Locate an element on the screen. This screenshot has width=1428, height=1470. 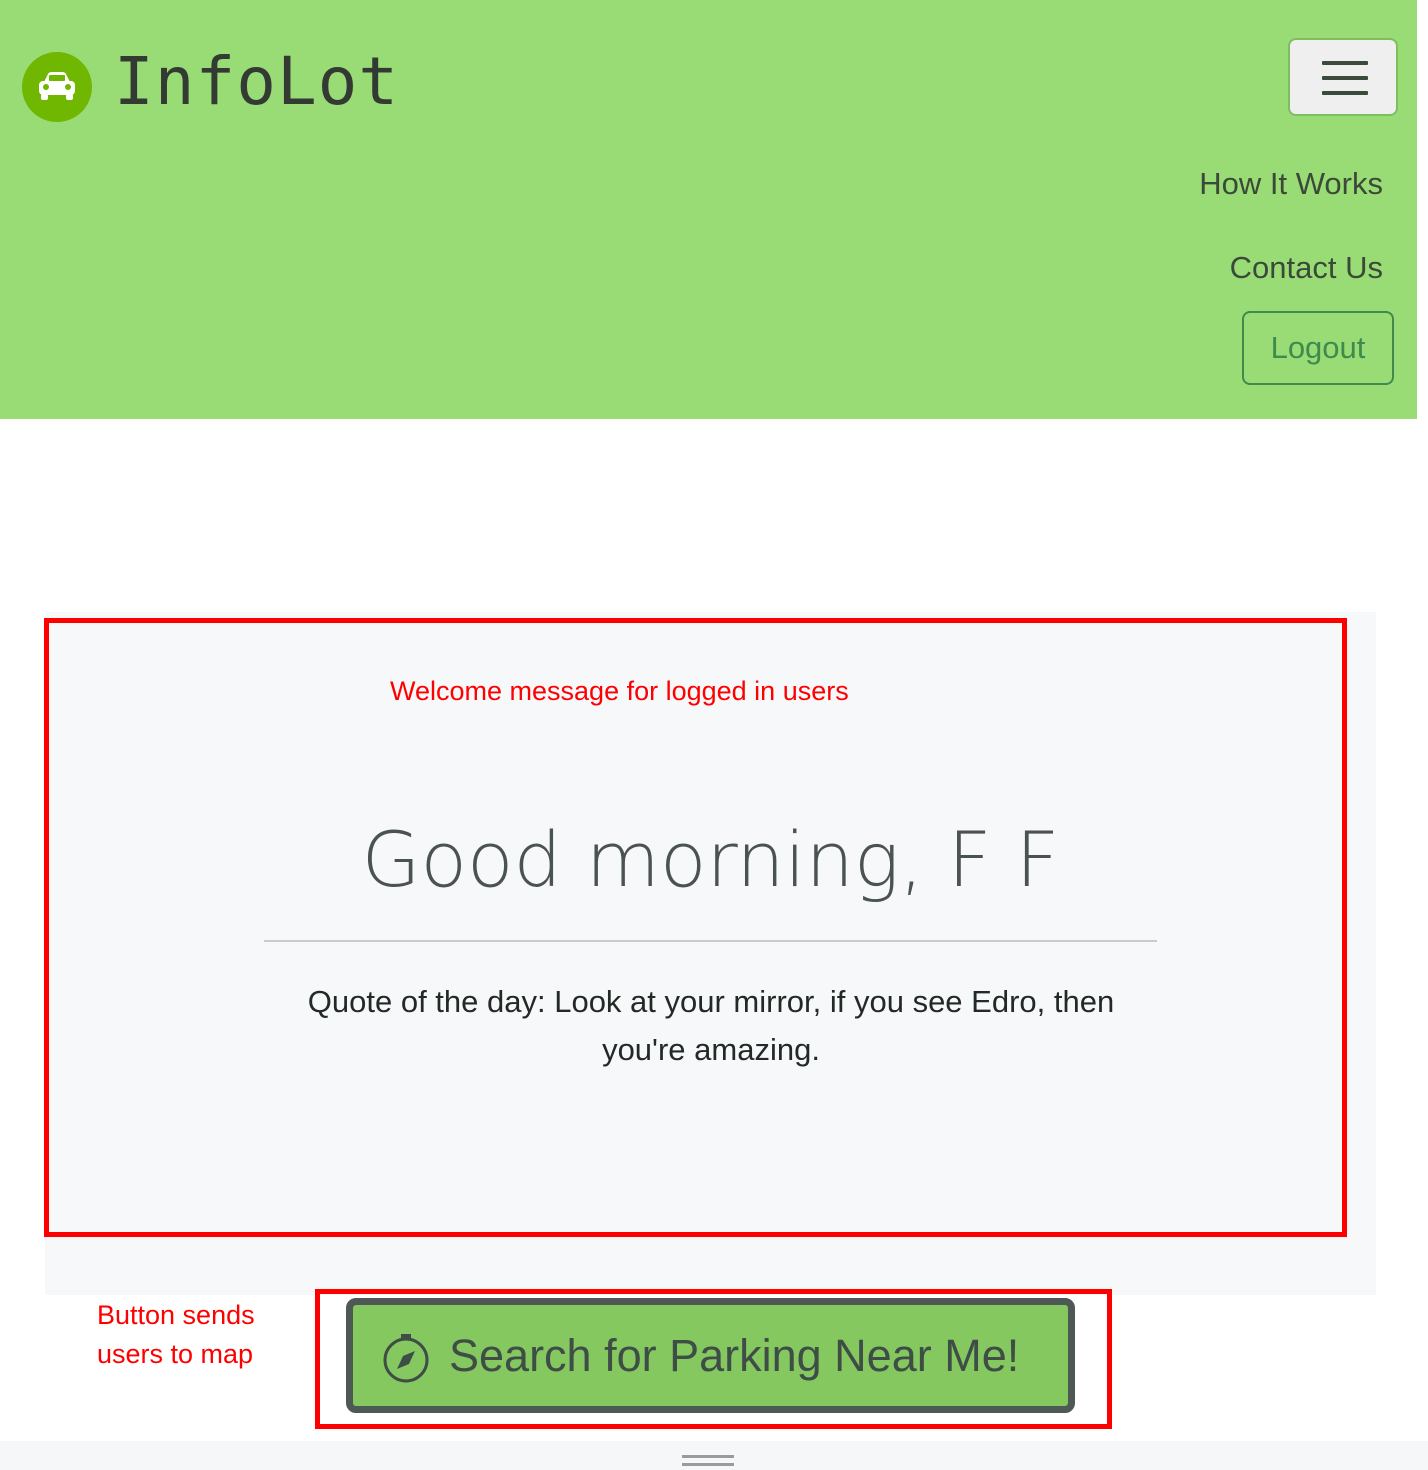
car-icon is located at coordinates (57, 87).